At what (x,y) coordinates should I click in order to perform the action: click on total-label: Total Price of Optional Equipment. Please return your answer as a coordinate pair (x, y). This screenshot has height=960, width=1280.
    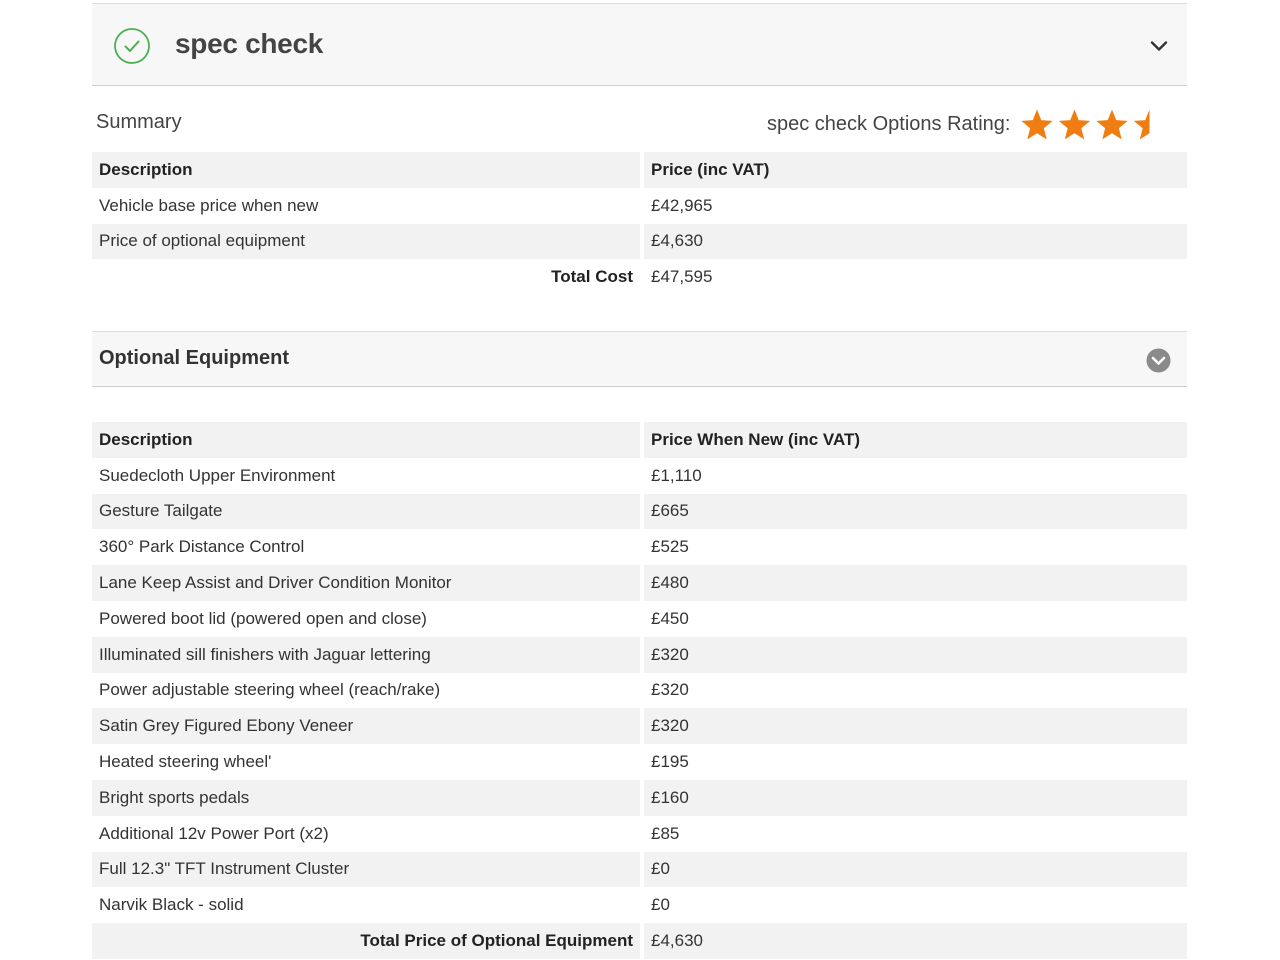
    Looking at the image, I should click on (366, 941).